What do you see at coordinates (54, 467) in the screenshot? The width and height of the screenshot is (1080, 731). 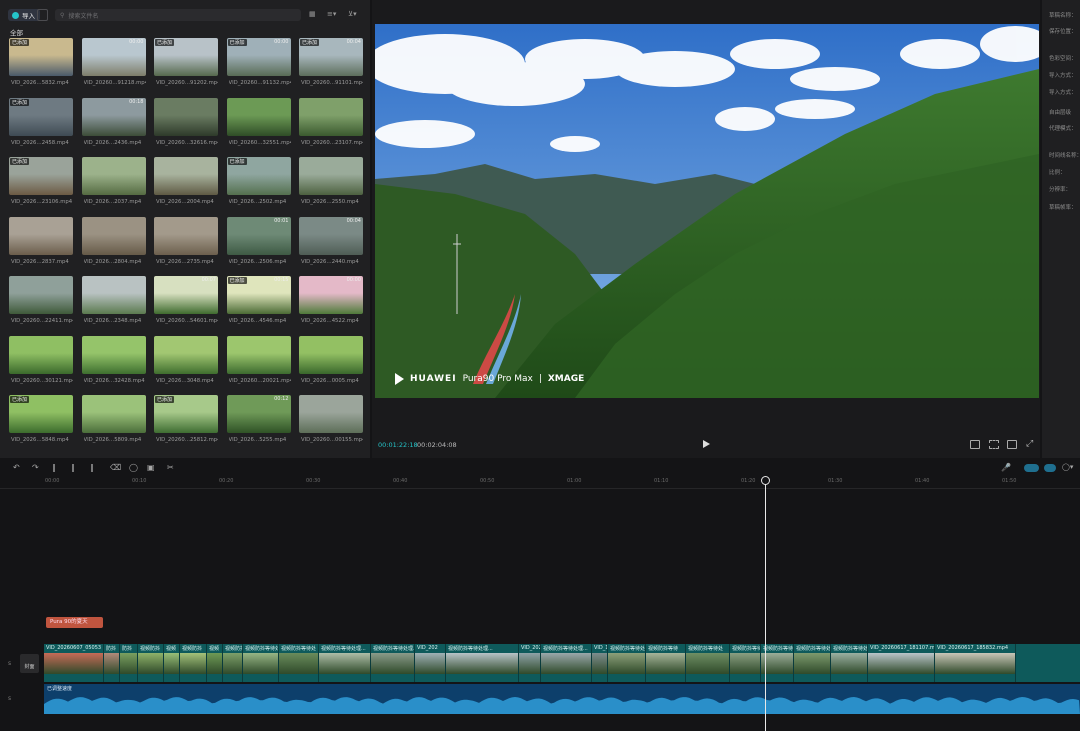 I see `split-icon: ‖` at bounding box center [54, 467].